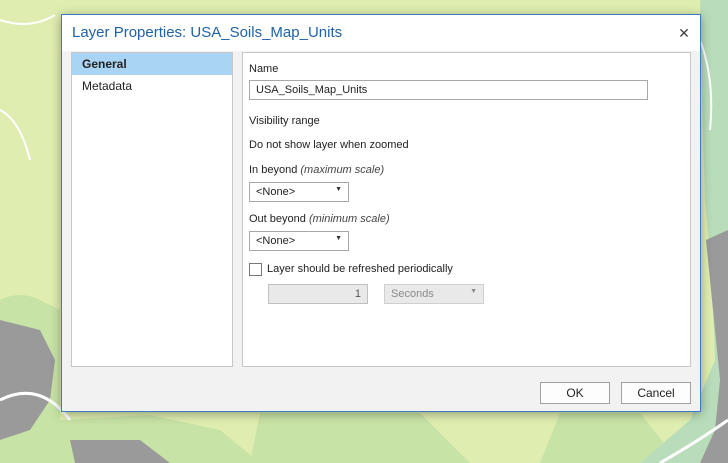 The image size is (728, 463). Describe the element at coordinates (276, 241) in the screenshot. I see `out-beyond-value: <None>` at that location.